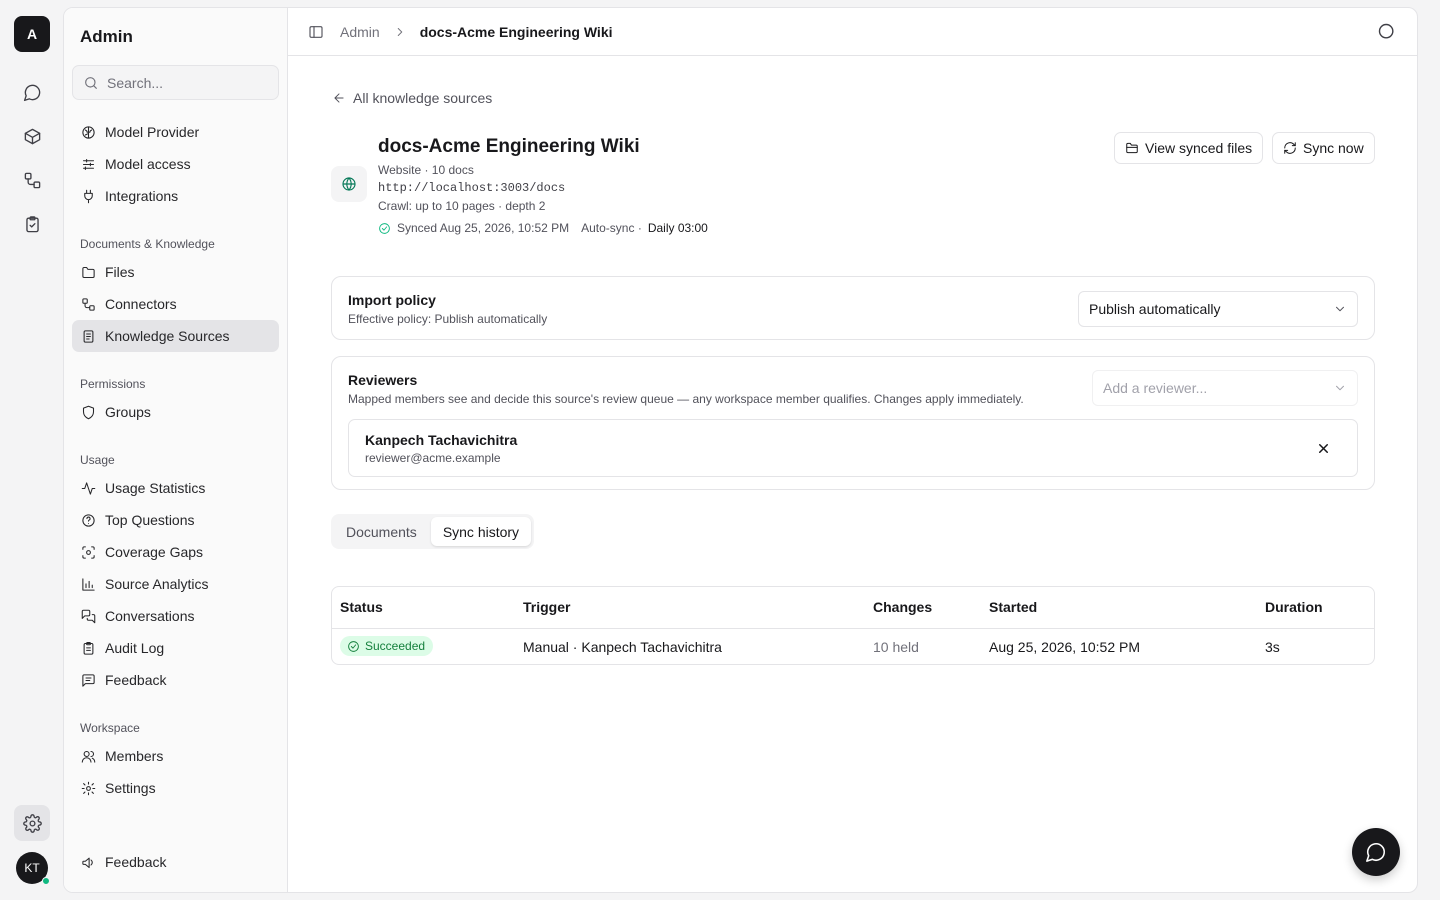 This screenshot has width=1440, height=900. What do you see at coordinates (175, 648) in the screenshot?
I see `sidebar-item-audit-log: Audit Log` at bounding box center [175, 648].